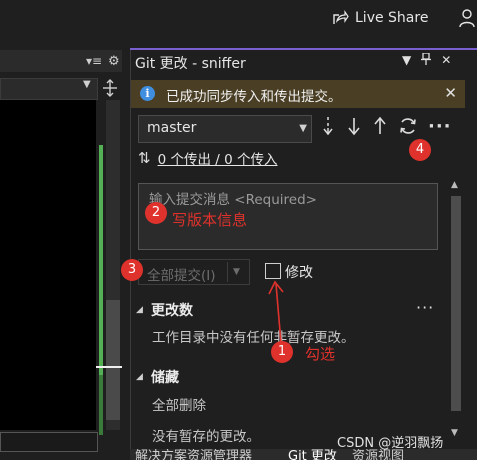  What do you see at coordinates (288, 216) in the screenshot?
I see `commit-message-input: 输入提交消息 <Required> 写版本信息` at bounding box center [288, 216].